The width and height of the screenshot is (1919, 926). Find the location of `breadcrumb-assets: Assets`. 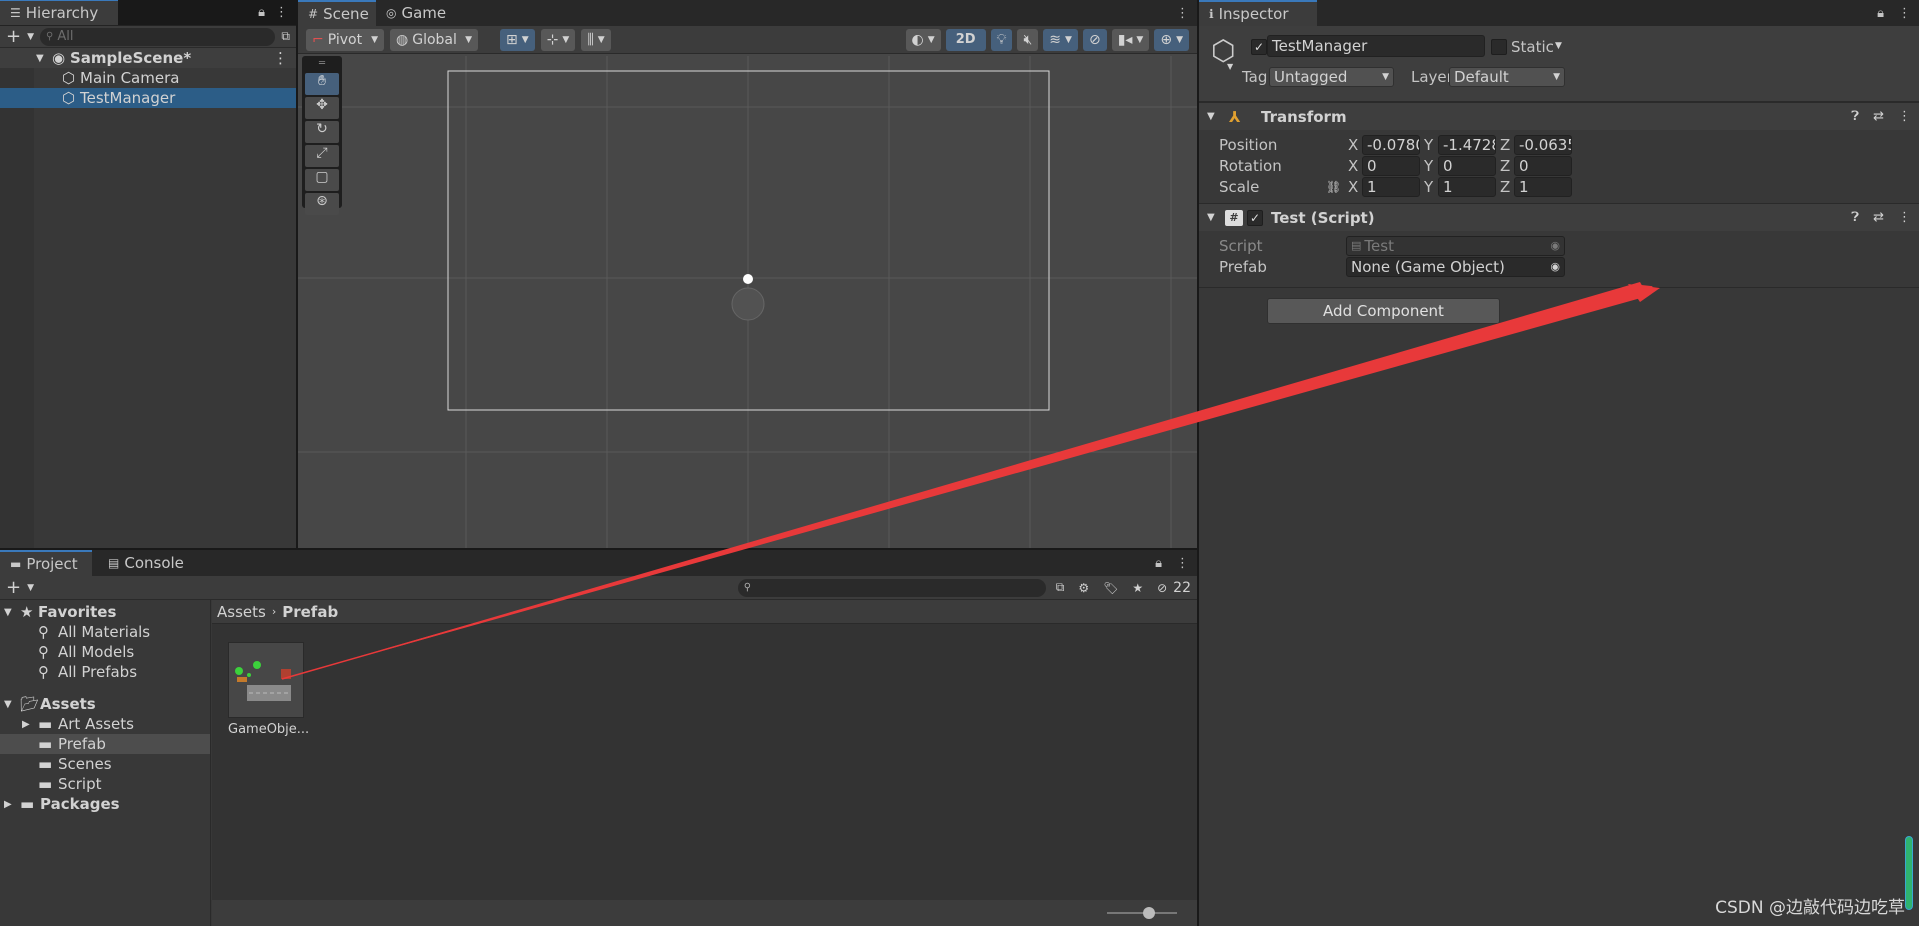

breadcrumb-assets: Assets is located at coordinates (241, 612).